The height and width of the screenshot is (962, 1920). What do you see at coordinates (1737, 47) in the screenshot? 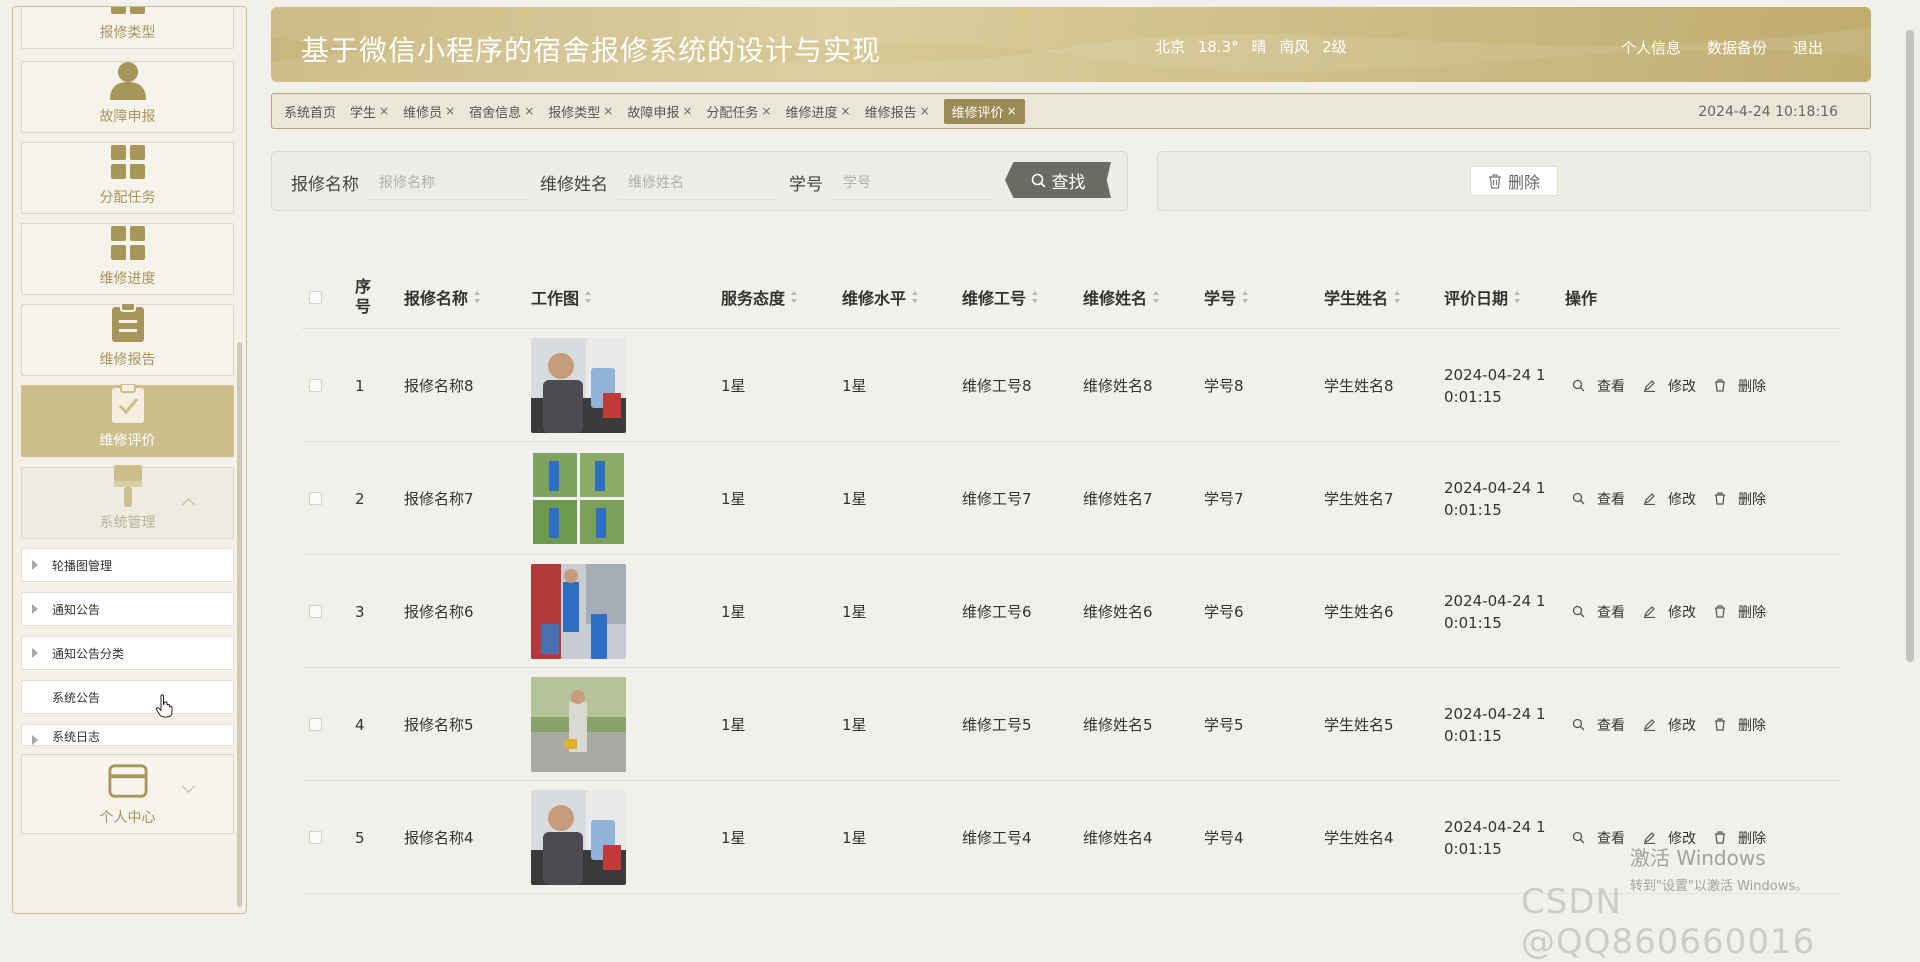
I see `backup-link: 数据备份` at bounding box center [1737, 47].